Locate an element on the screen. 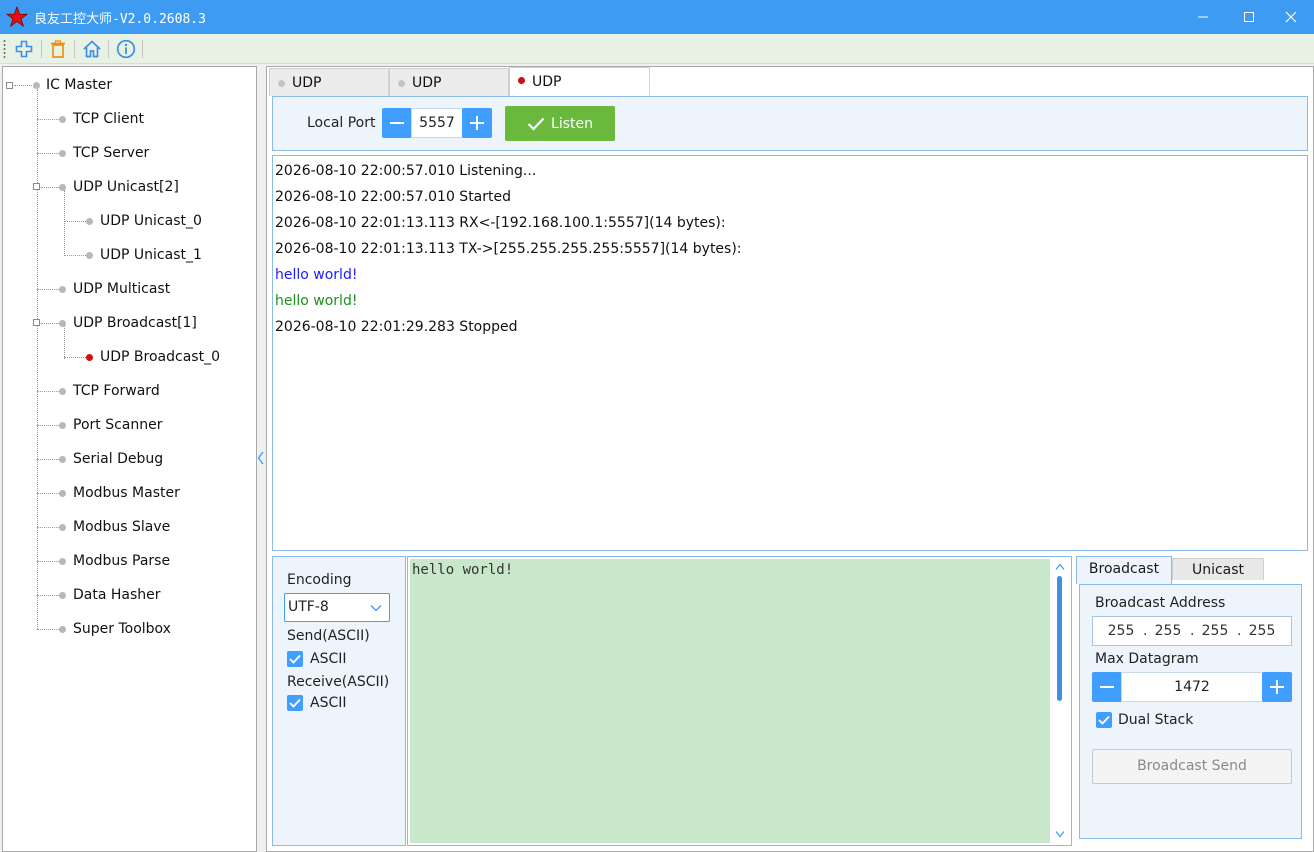 This screenshot has height=852, width=1314. log-line: 2026-08-10 22:01:29.283 Stopped is located at coordinates (396, 327).